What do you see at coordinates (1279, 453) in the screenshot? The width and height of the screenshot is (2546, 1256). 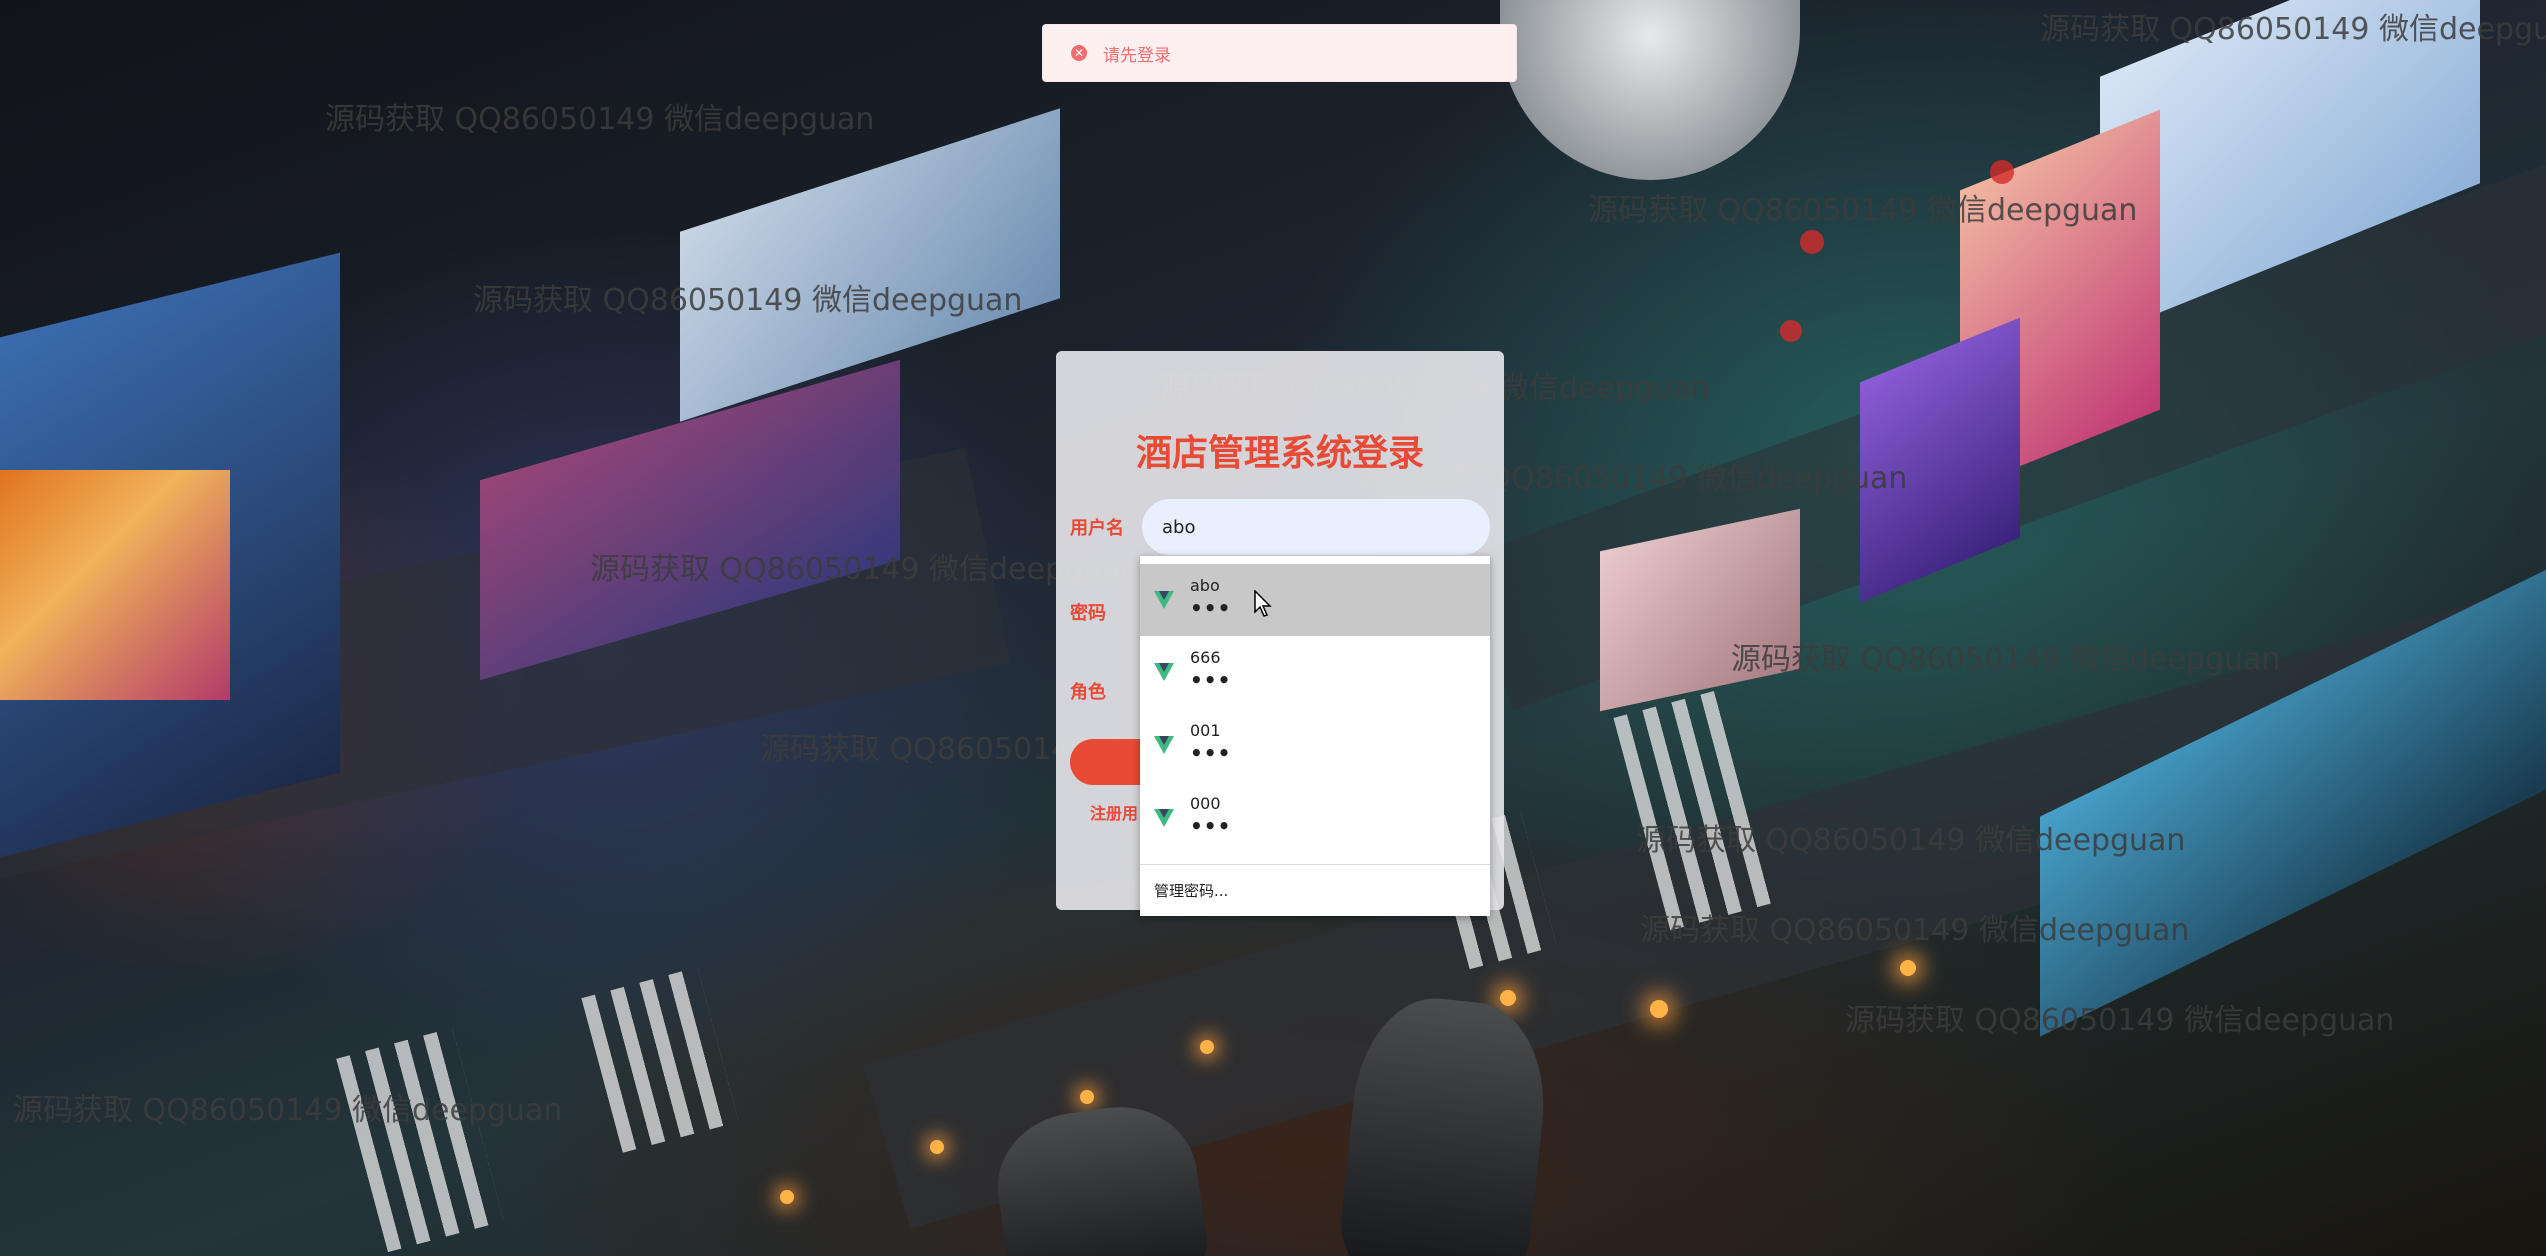 I see `login-title: 酒店管理系统登录` at bounding box center [1279, 453].